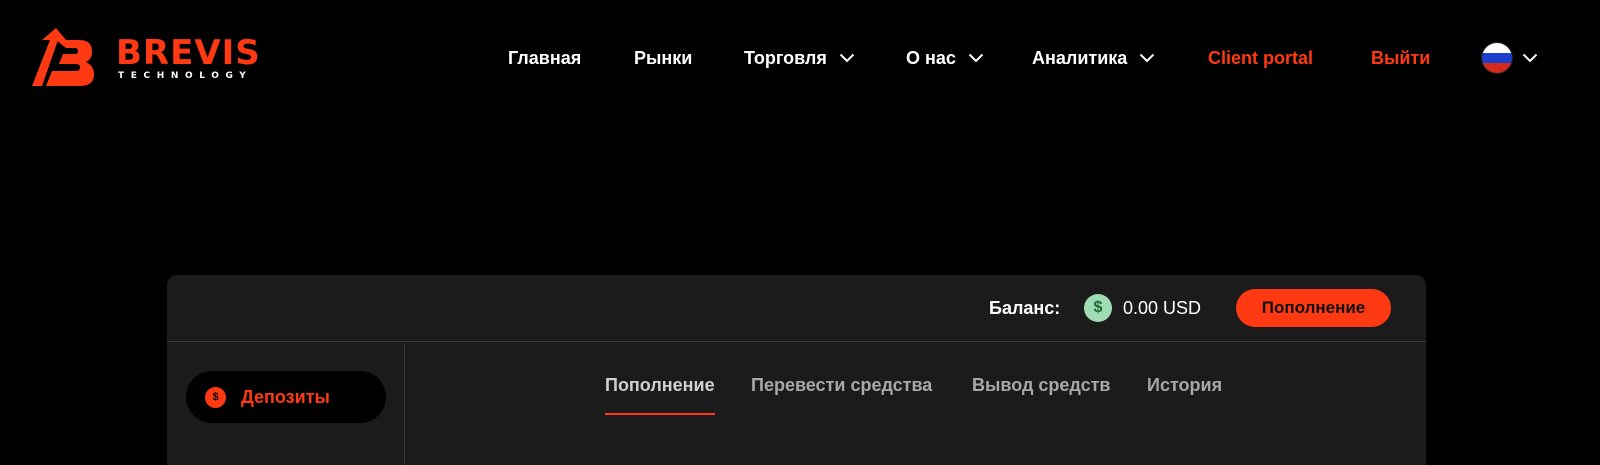 Image resolution: width=1600 pixels, height=465 pixels. What do you see at coordinates (1098, 308) in the screenshot?
I see `dollar-coin-icon: $` at bounding box center [1098, 308].